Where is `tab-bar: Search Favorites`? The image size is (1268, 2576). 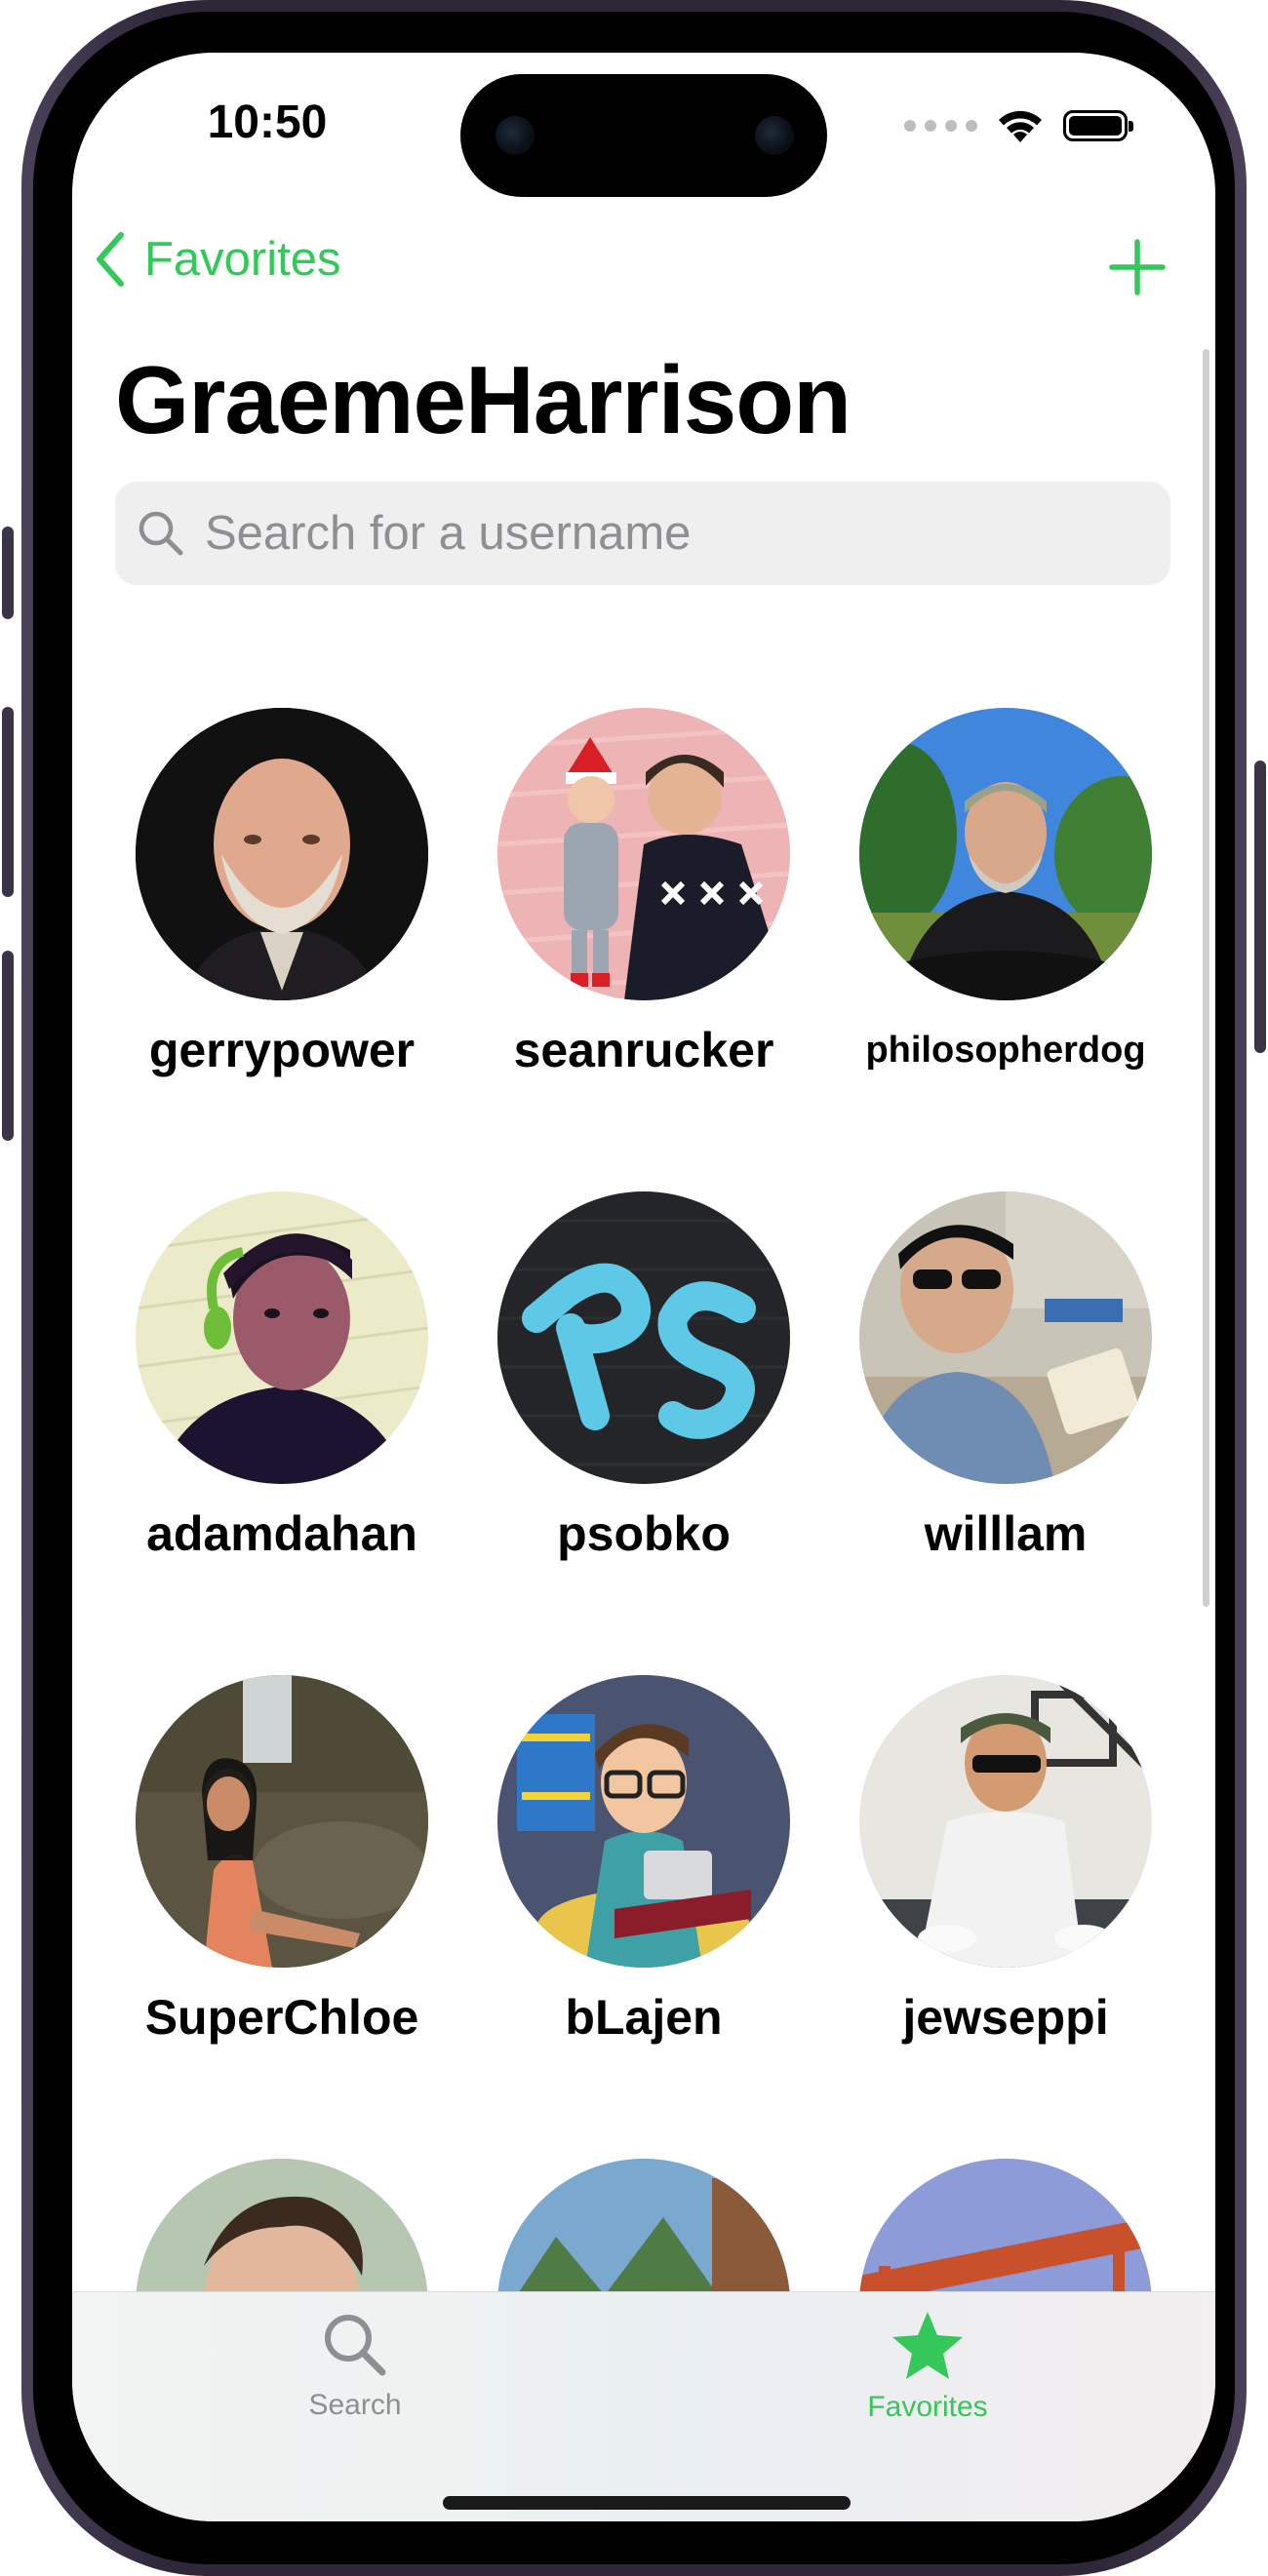
tab-bar: Search Favorites is located at coordinates (643, 2406).